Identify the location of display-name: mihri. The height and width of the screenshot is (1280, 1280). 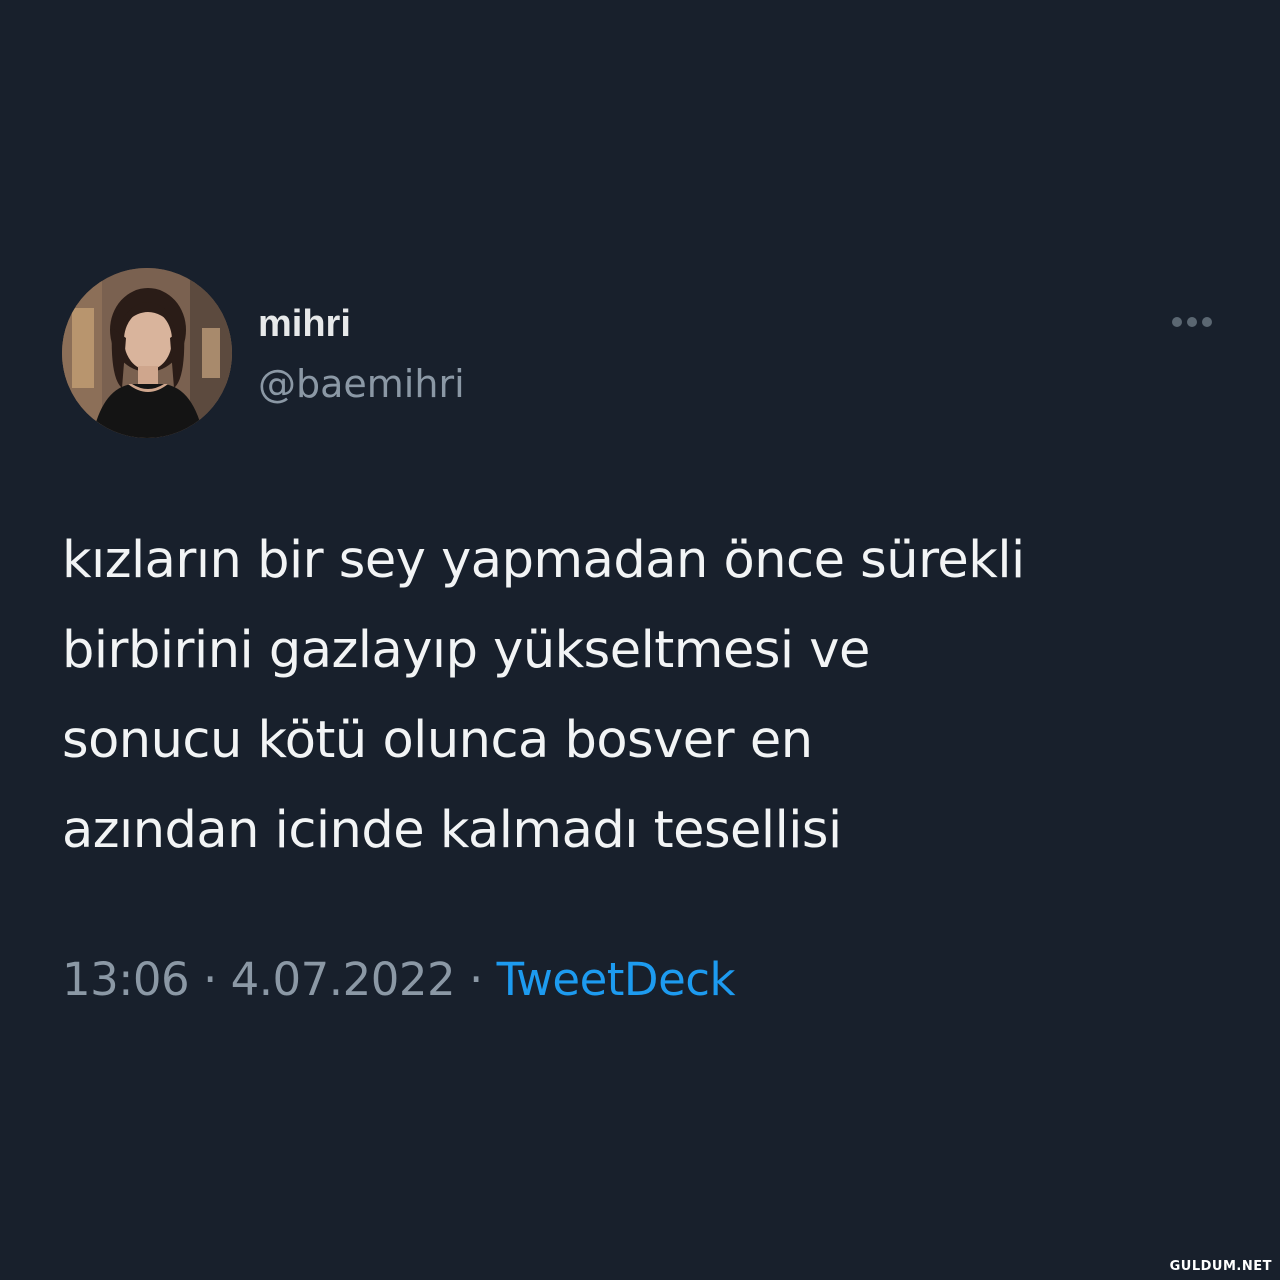
(304, 324).